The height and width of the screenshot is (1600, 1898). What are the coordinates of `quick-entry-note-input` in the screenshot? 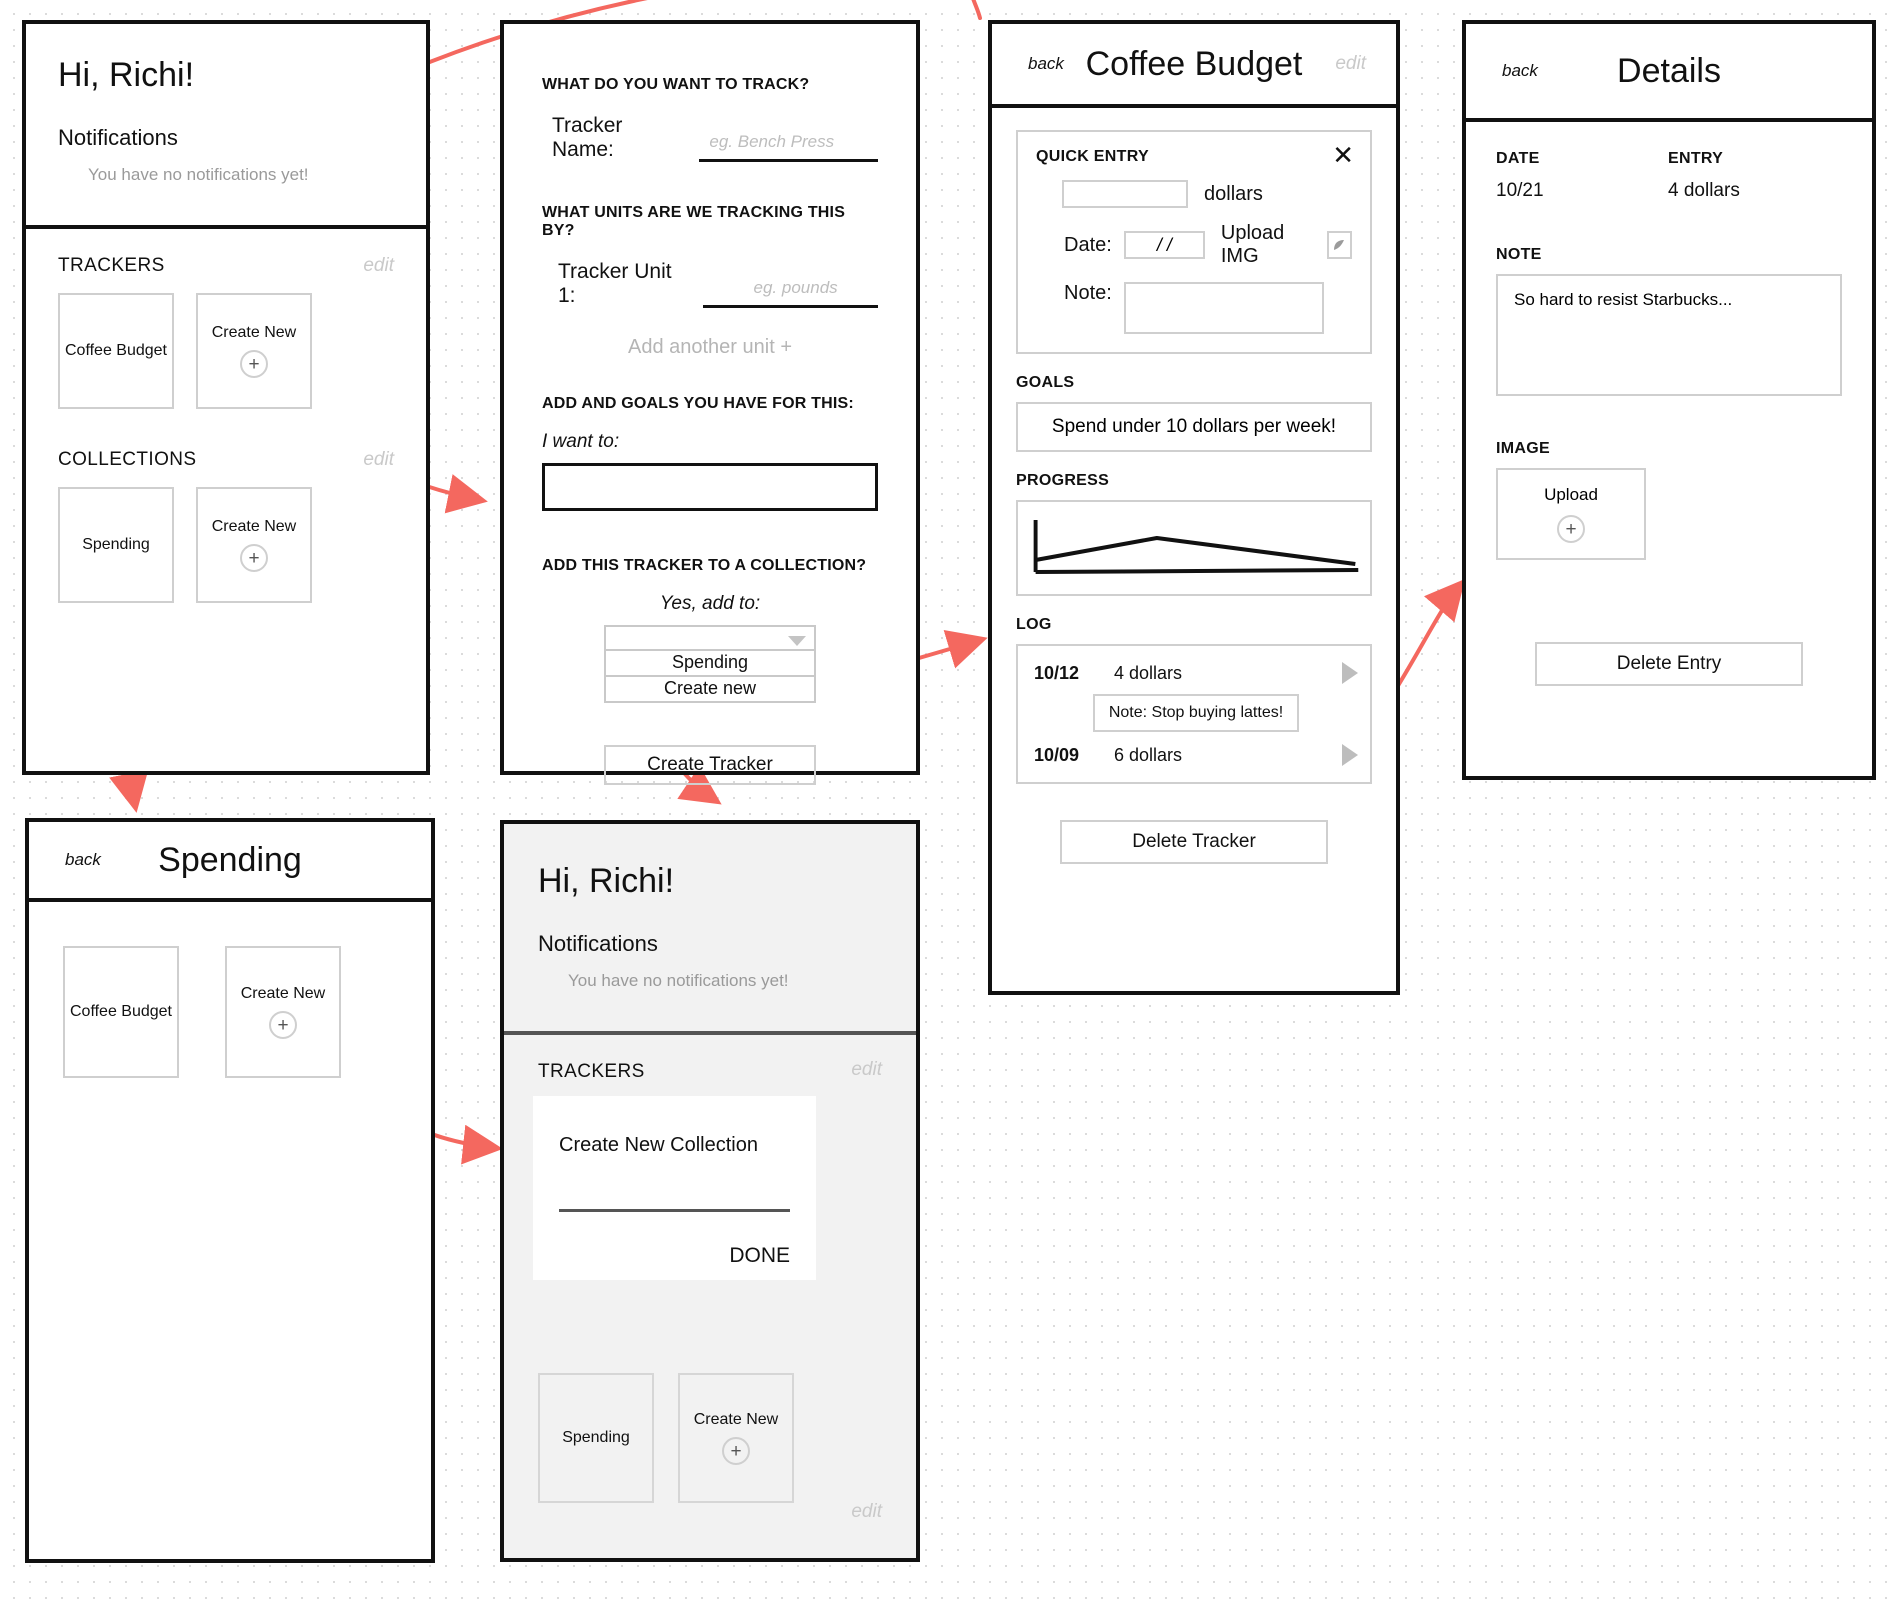 It's located at (1223, 308).